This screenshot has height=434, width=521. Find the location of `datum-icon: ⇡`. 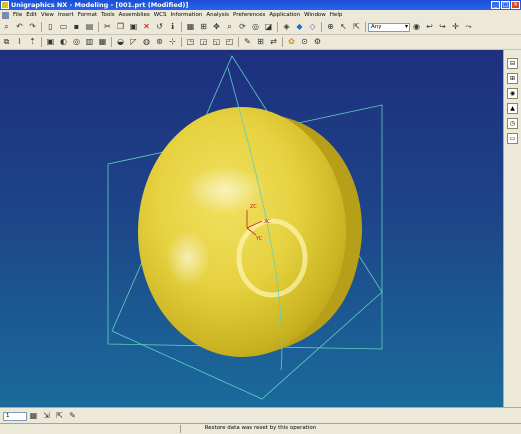

datum-icon: ⇡ is located at coordinates (32, 42).